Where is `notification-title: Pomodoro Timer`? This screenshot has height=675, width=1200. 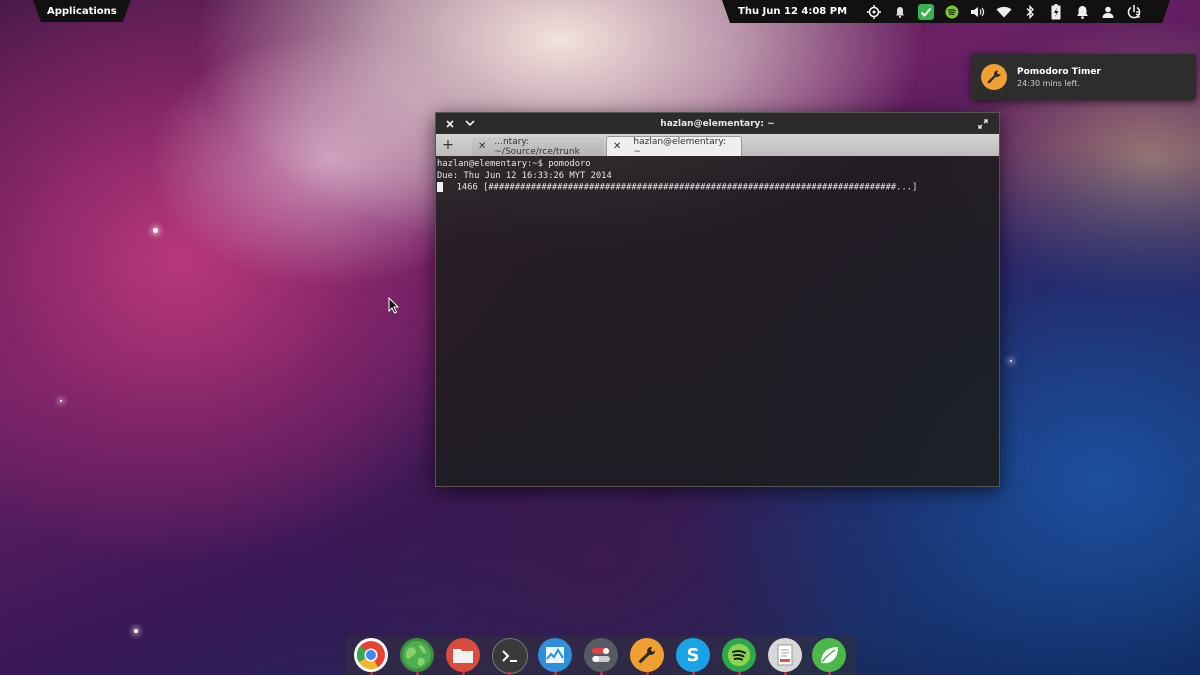 notification-title: Pomodoro Timer is located at coordinates (1059, 71).